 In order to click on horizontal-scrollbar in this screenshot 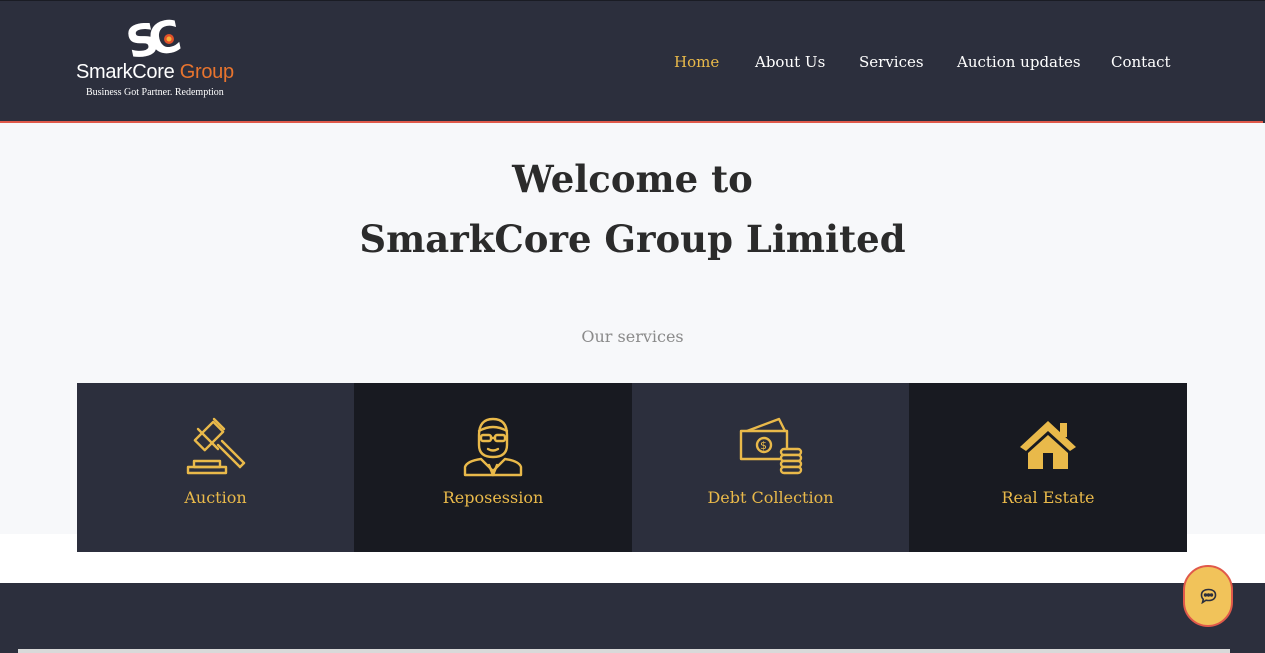, I will do `click(624, 651)`.